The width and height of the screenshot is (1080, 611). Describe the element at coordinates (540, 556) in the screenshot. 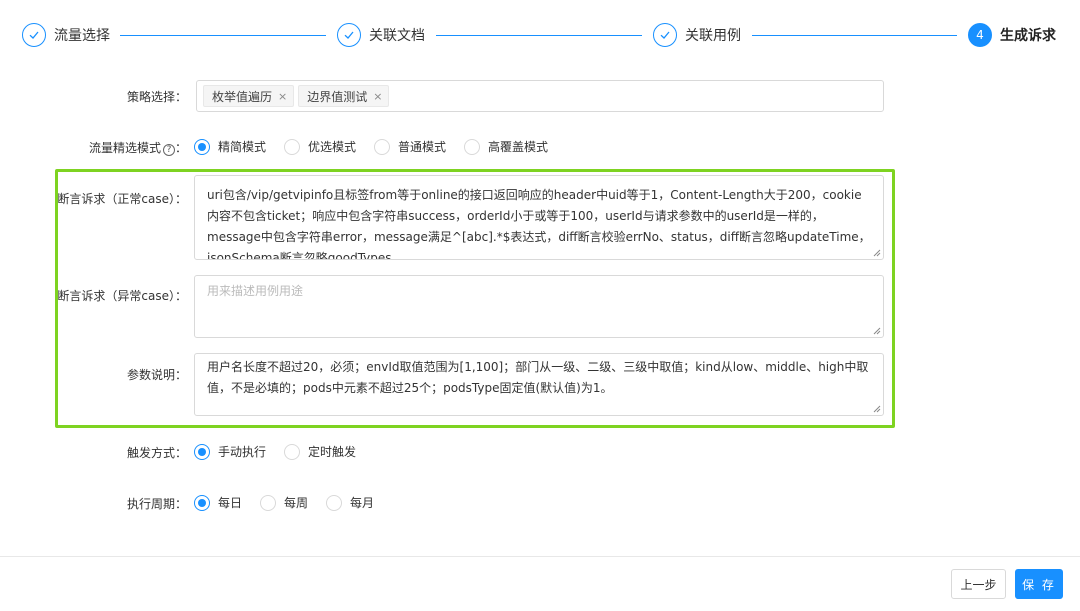

I see `footer-divider` at that location.